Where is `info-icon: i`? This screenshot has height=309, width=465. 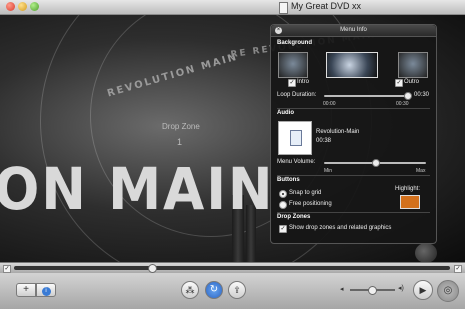 info-icon: i is located at coordinates (46, 291).